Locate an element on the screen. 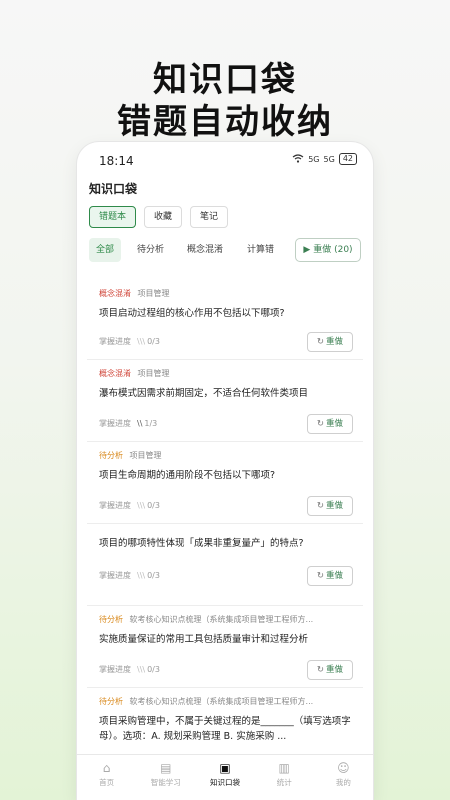 This screenshot has height=800, width=450. question-text: 瀑布模式因需求前期固定，不适合任何软件类项目 is located at coordinates (204, 393).